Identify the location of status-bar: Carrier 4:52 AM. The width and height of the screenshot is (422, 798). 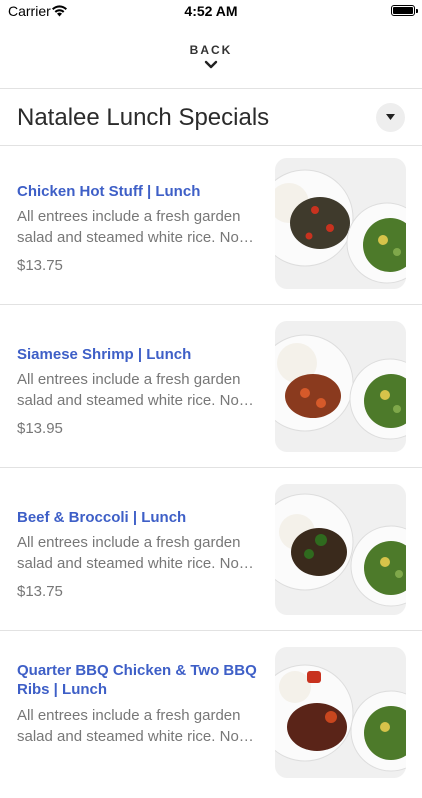
(211, 11).